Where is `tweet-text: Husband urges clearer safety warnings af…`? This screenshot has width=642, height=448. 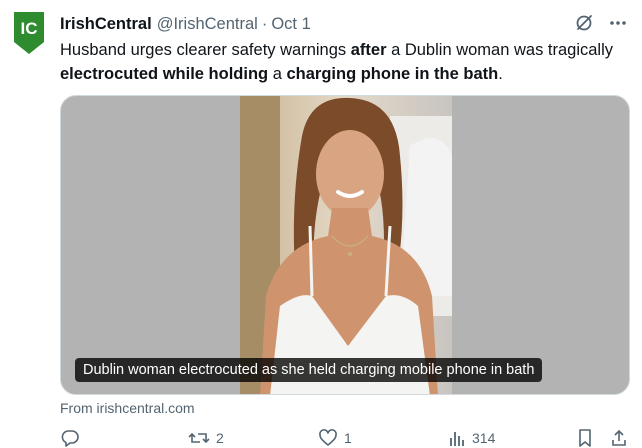 tweet-text: Husband urges clearer safety warnings af… is located at coordinates (346, 62).